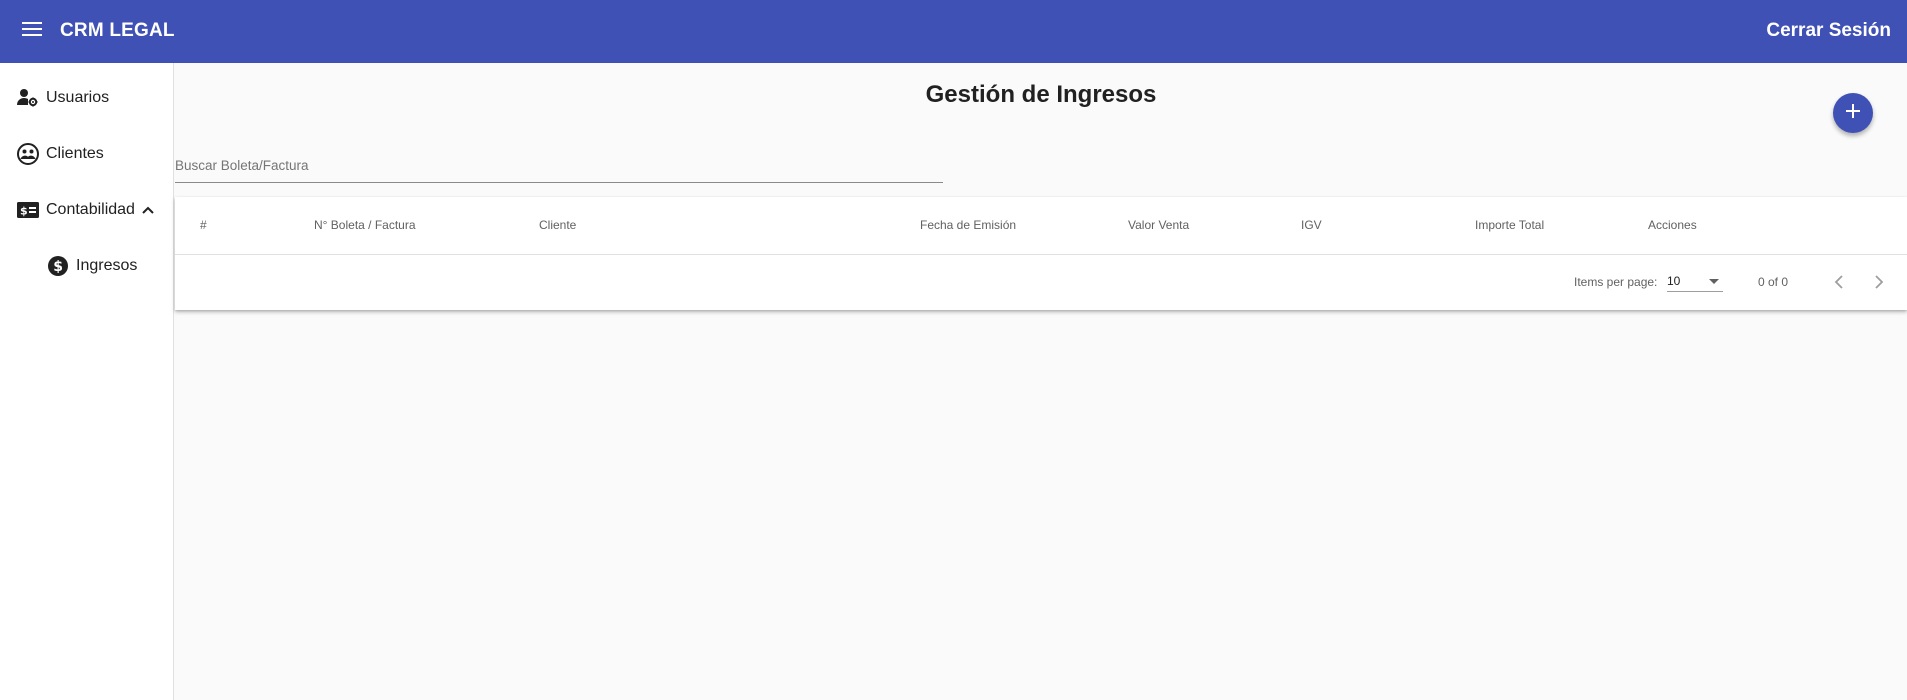 The image size is (1907, 700). I want to click on user-gear-icon, so click(28, 98).